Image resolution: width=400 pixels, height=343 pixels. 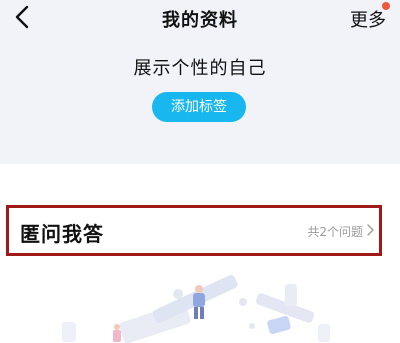 What do you see at coordinates (368, 19) in the screenshot?
I see `more-button: 更多` at bounding box center [368, 19].